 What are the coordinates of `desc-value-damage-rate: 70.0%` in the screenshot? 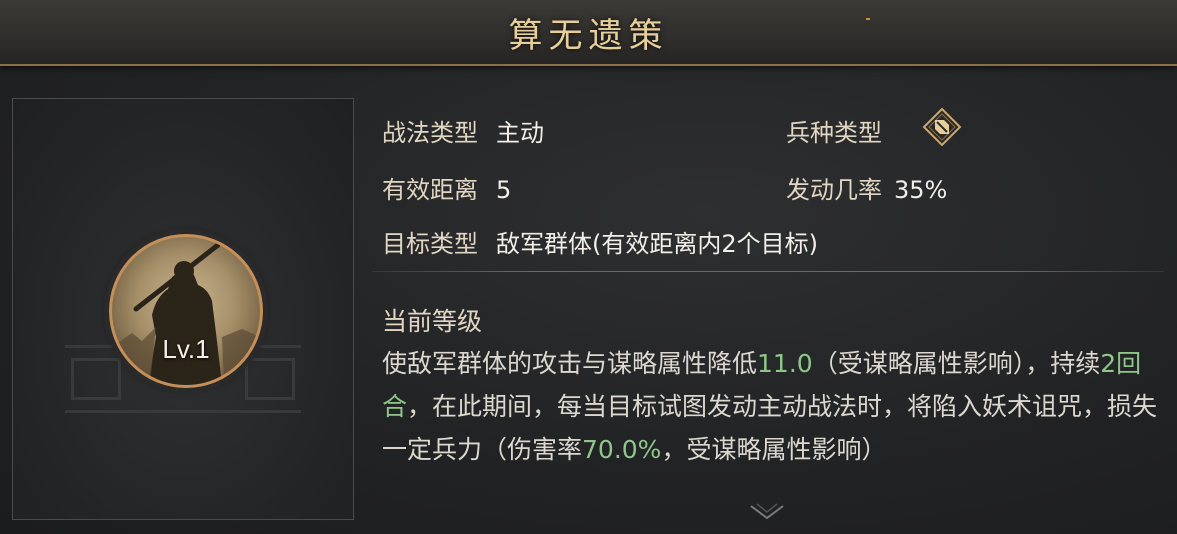 It's located at (622, 449).